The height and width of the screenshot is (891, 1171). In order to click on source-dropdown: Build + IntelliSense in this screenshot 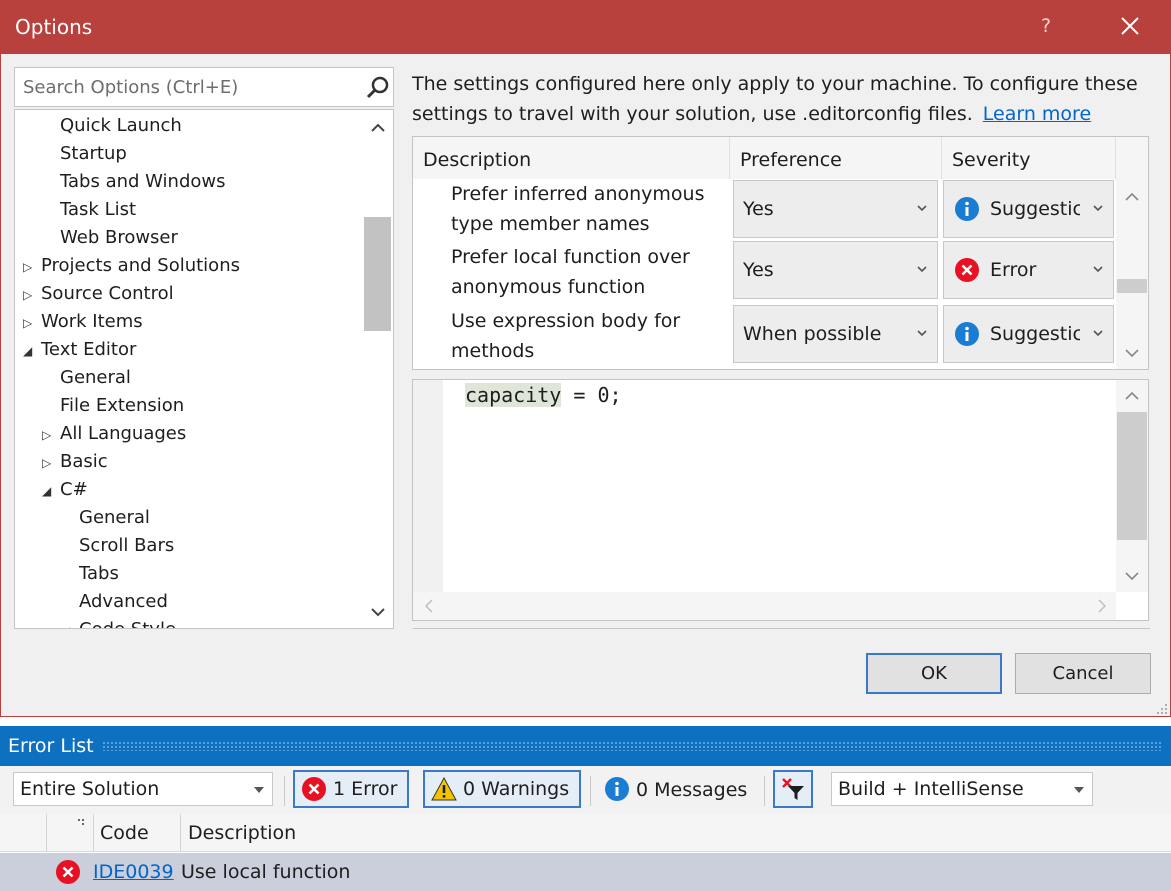, I will do `click(962, 789)`.